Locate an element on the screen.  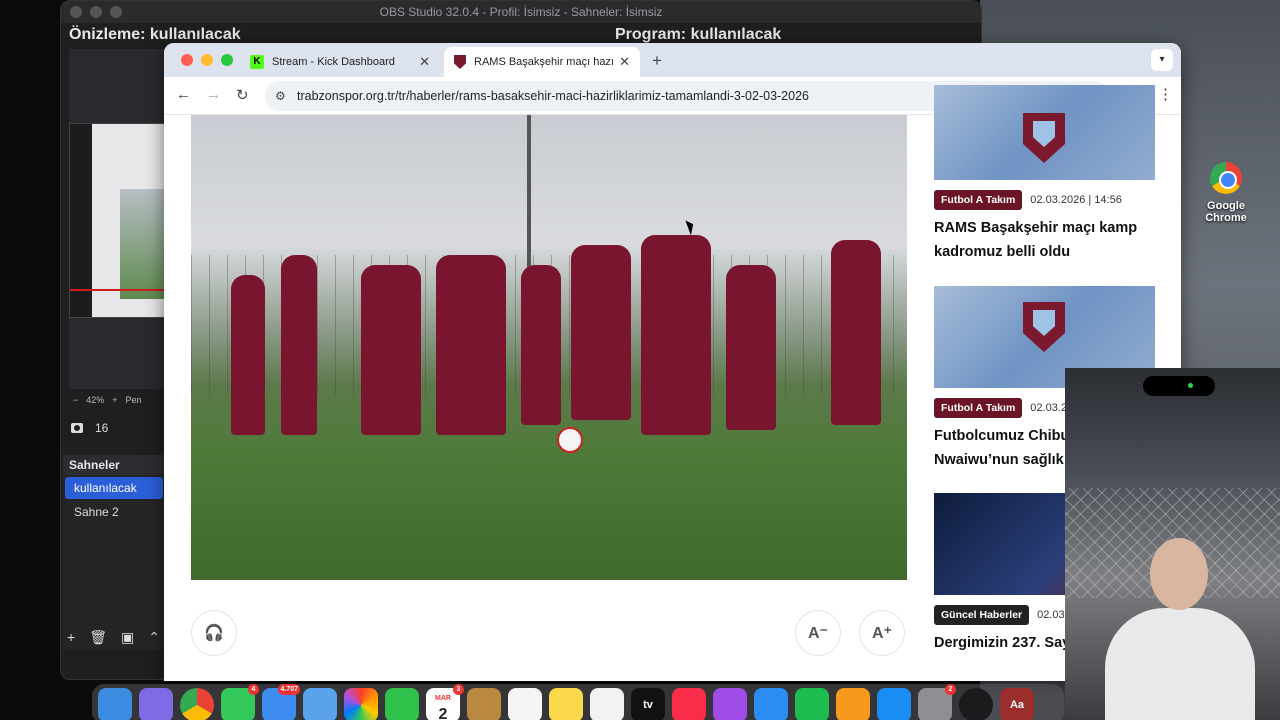
scenes-list: kullanılacak Sahne 2 is located at coordinates (114, 562).